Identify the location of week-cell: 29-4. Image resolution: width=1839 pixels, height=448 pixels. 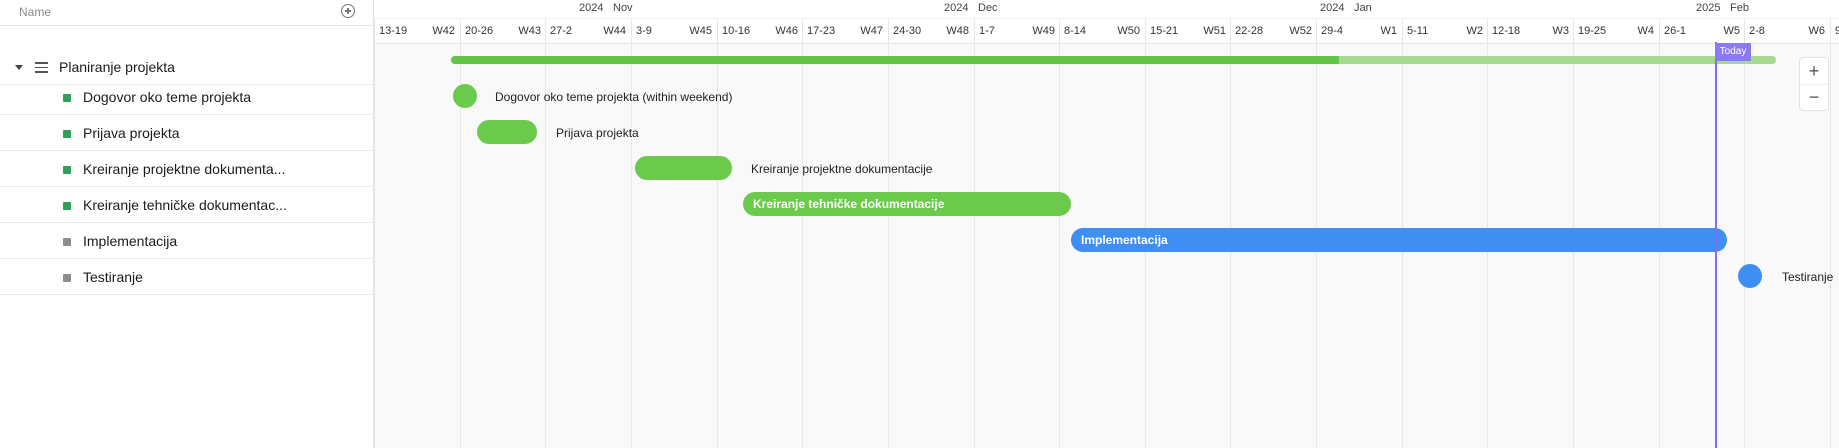
(1346, 31).